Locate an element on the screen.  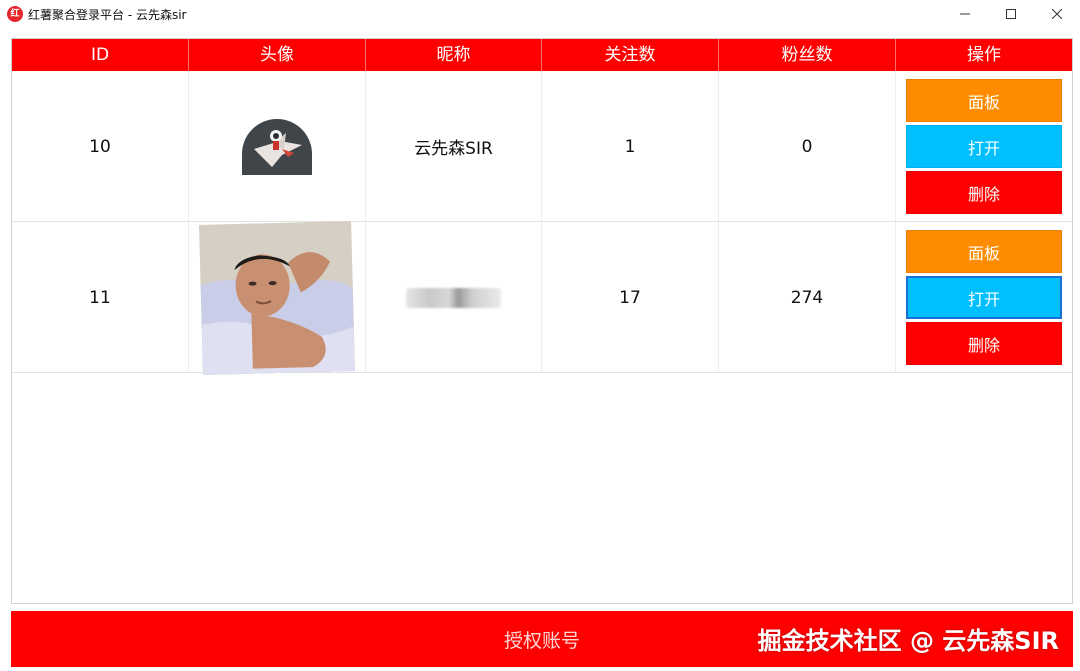
cell-following: 17 is located at coordinates (630, 297).